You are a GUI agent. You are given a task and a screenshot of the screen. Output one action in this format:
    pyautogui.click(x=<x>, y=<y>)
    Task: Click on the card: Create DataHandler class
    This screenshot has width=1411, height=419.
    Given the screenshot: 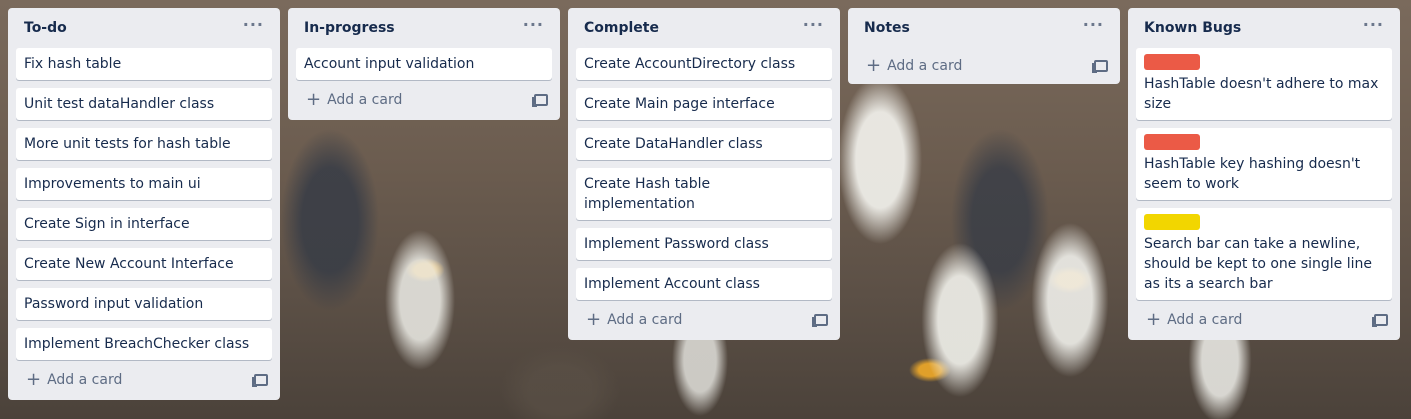 What is the action you would take?
    pyautogui.click(x=704, y=144)
    